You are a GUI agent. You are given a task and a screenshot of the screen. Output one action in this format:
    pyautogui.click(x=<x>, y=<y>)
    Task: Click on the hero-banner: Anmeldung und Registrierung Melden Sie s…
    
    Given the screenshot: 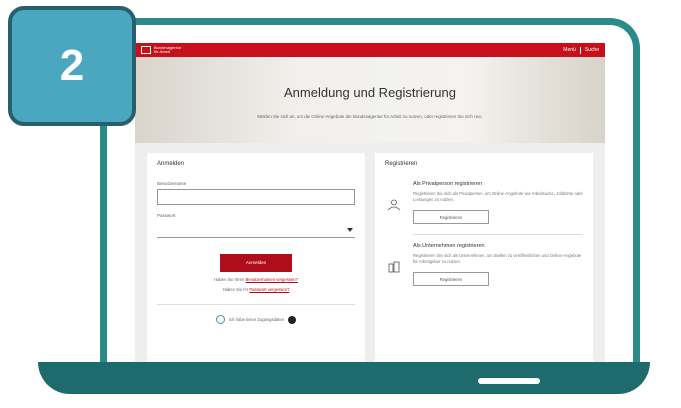 What is the action you would take?
    pyautogui.click(x=370, y=100)
    